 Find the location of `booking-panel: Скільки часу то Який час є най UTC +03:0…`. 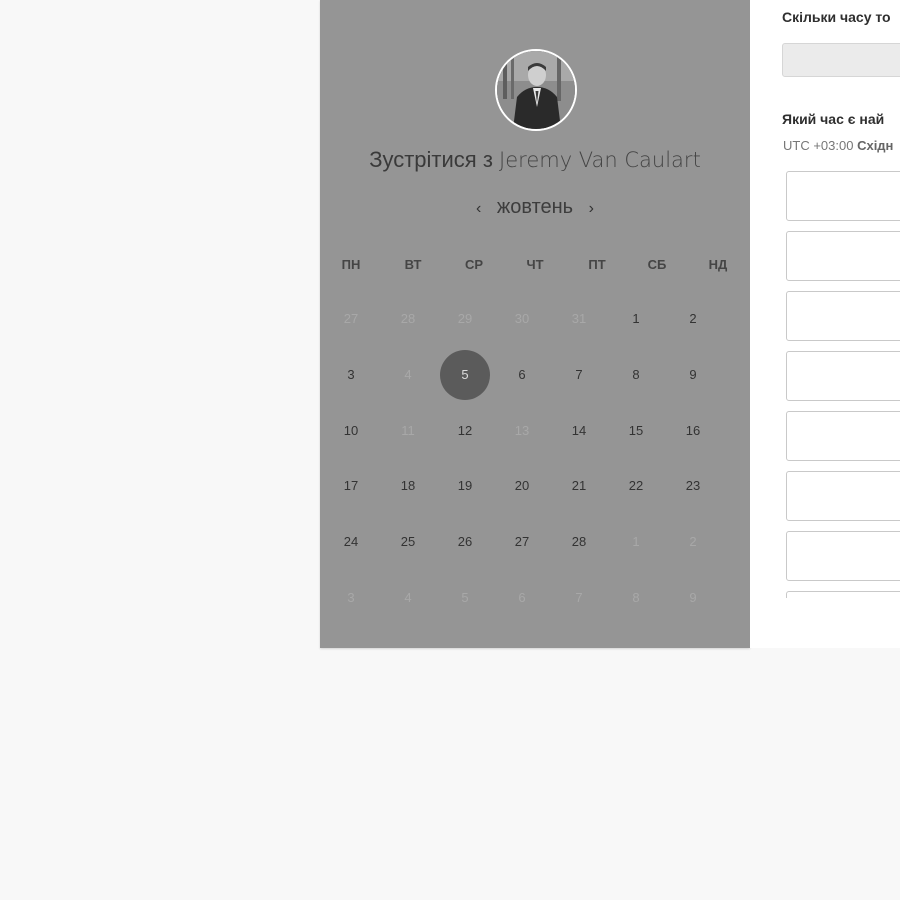

booking-panel: Скільки часу то Який час є най UTC +03:0… is located at coordinates (825, 324).